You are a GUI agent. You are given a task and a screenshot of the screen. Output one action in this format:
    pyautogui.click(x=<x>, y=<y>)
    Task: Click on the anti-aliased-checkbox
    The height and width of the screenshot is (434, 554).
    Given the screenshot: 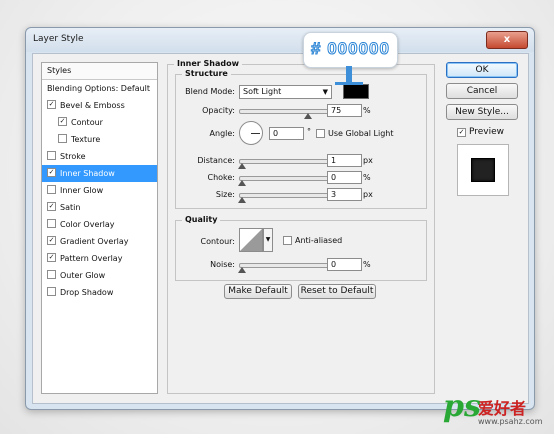 What is the action you would take?
    pyautogui.click(x=287, y=240)
    